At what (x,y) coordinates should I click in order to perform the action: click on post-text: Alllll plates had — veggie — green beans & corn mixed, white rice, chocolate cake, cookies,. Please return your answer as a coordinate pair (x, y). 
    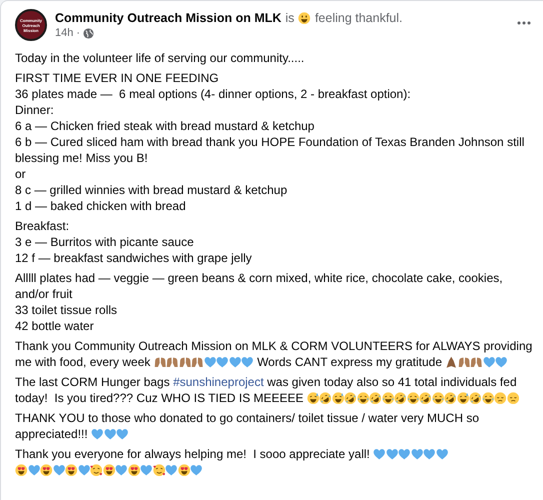
    Looking at the image, I should click on (259, 278).